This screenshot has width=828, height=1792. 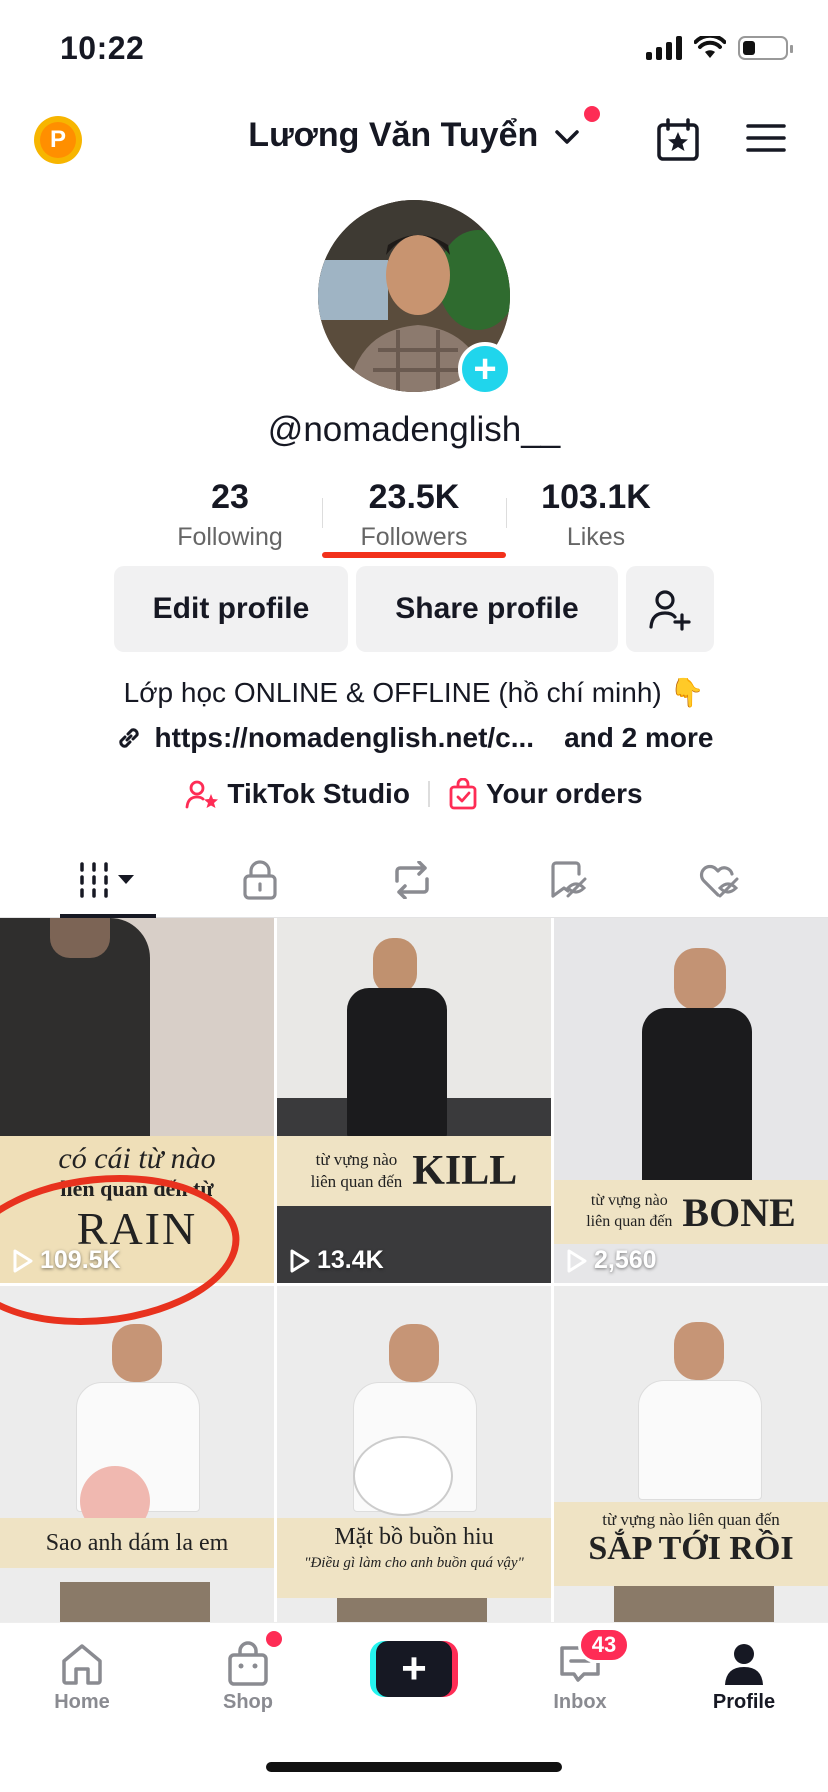 I want to click on battery-level, so click(x=749, y=48).